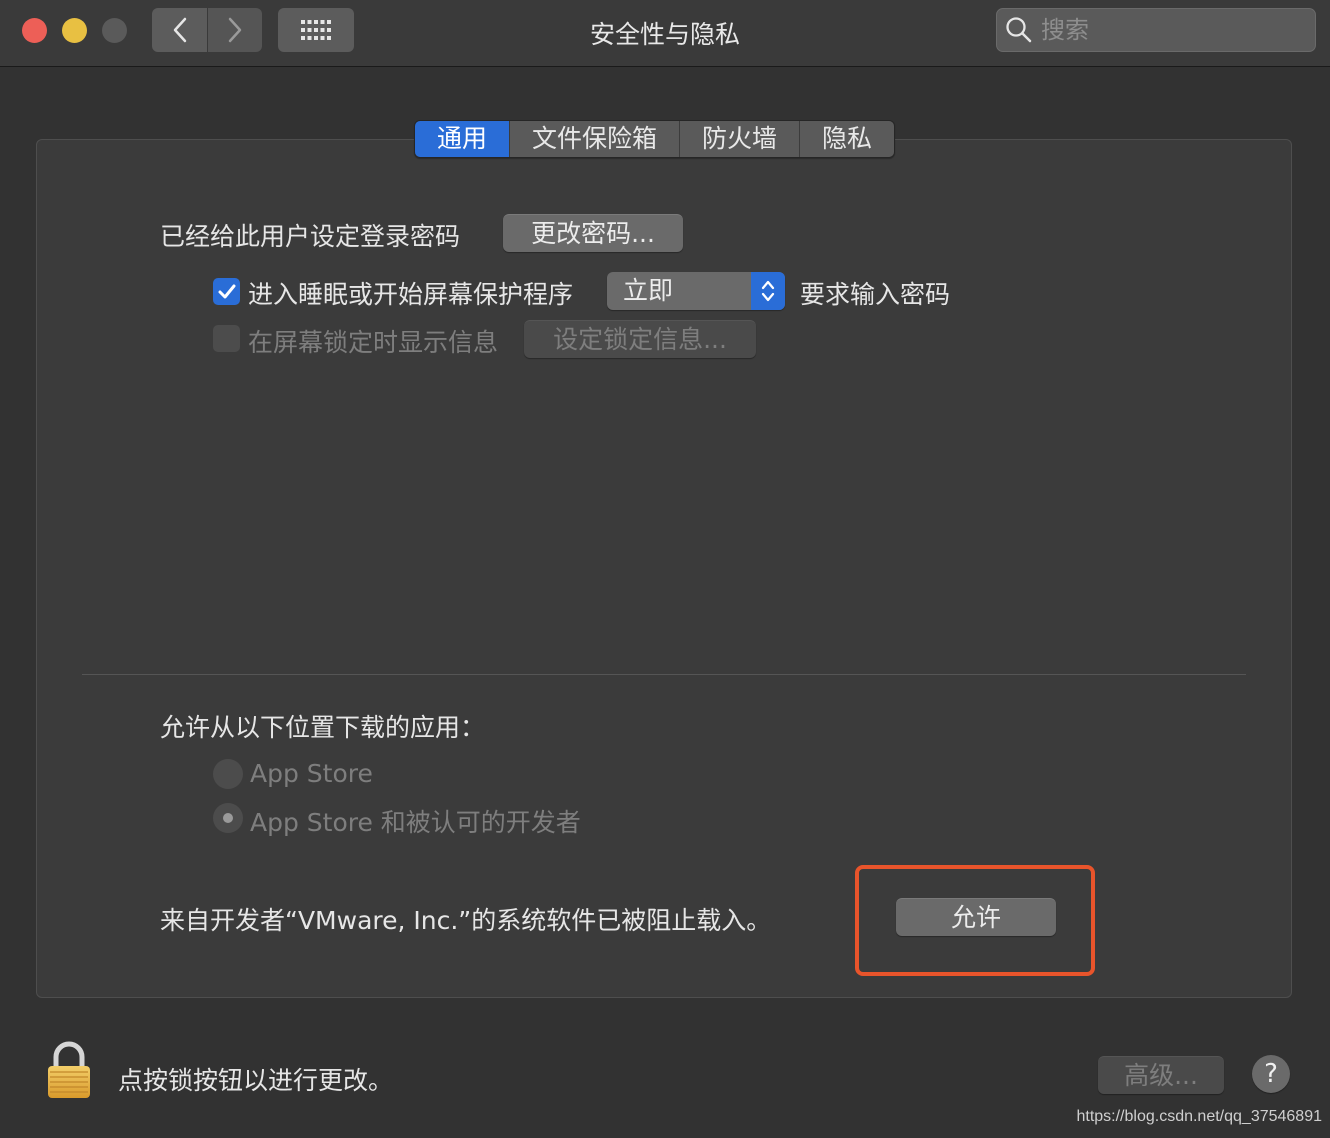  I want to click on tab-privacy: 隐私, so click(847, 139).